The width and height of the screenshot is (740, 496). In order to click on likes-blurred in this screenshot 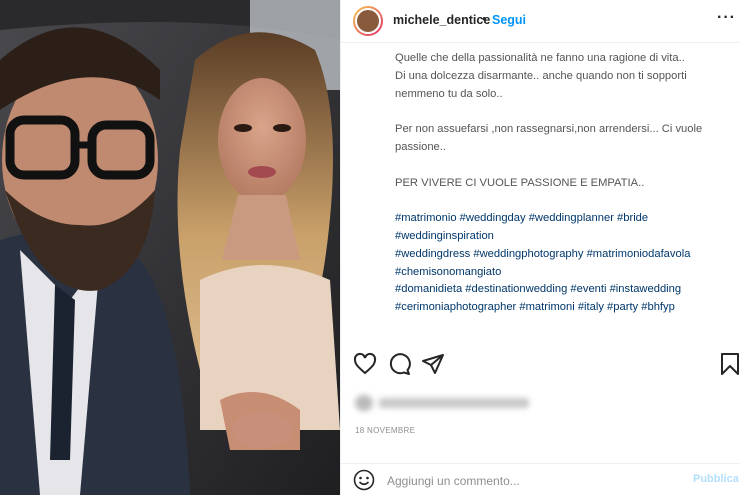, I will do `click(445, 403)`.